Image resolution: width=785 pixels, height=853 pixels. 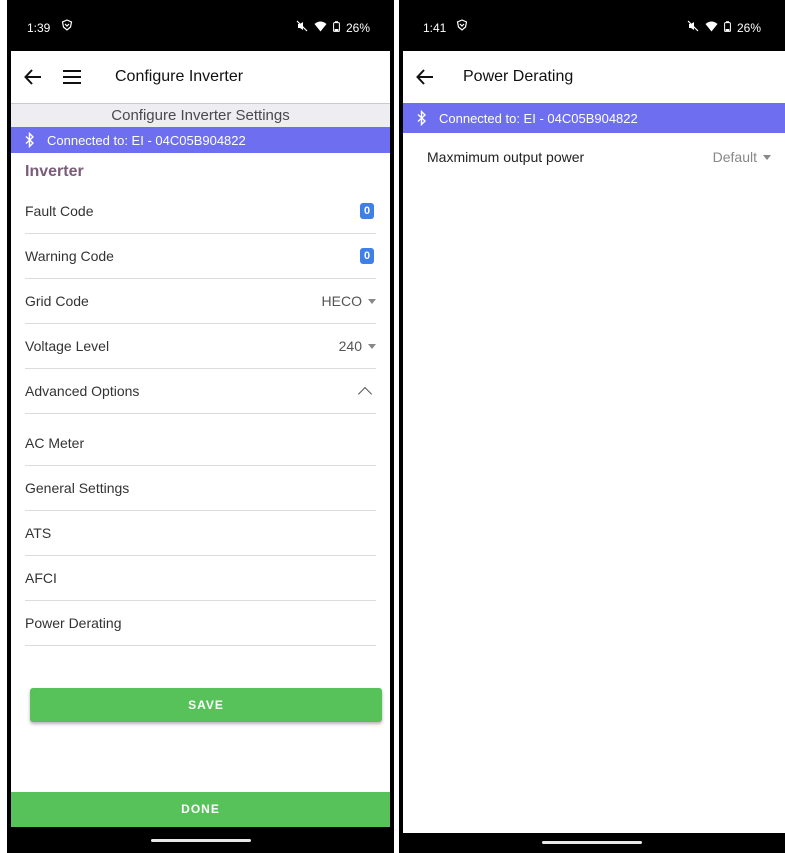 What do you see at coordinates (200, 25) in the screenshot?
I see `status-bar: 1:39 26%` at bounding box center [200, 25].